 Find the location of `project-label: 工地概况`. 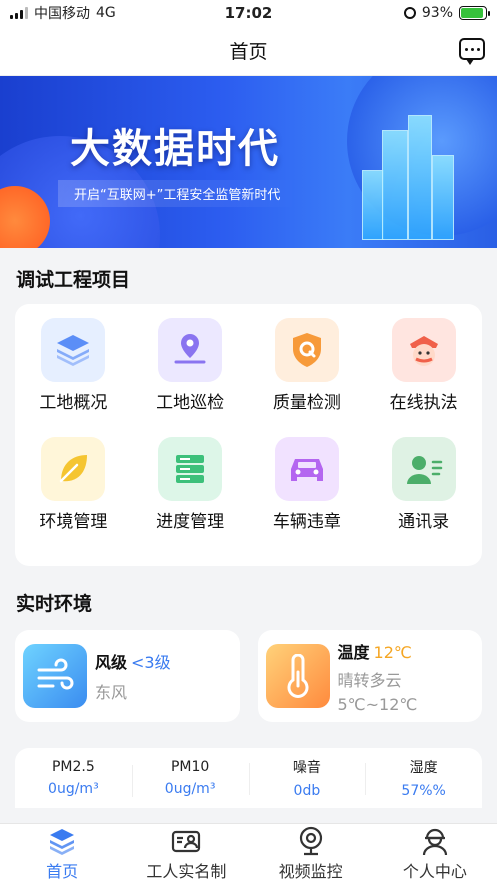

project-label: 工地概况 is located at coordinates (73, 403).